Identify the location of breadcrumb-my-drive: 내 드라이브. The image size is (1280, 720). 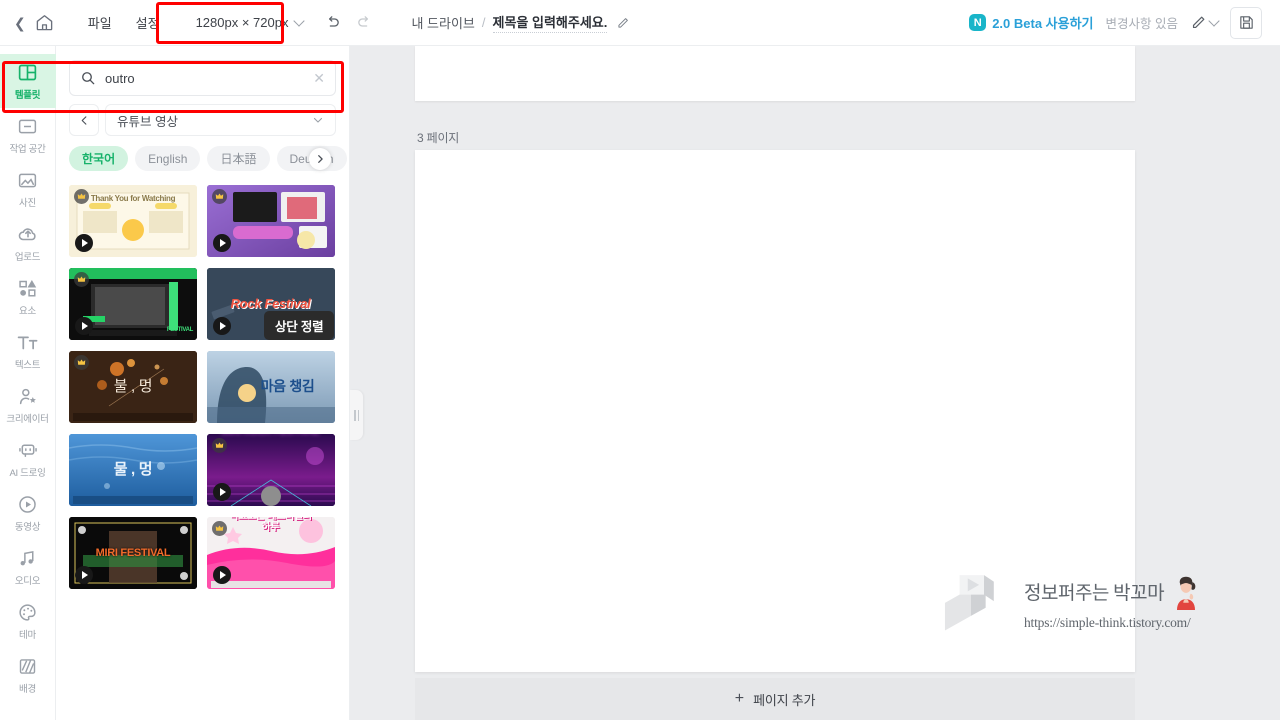
(442, 22).